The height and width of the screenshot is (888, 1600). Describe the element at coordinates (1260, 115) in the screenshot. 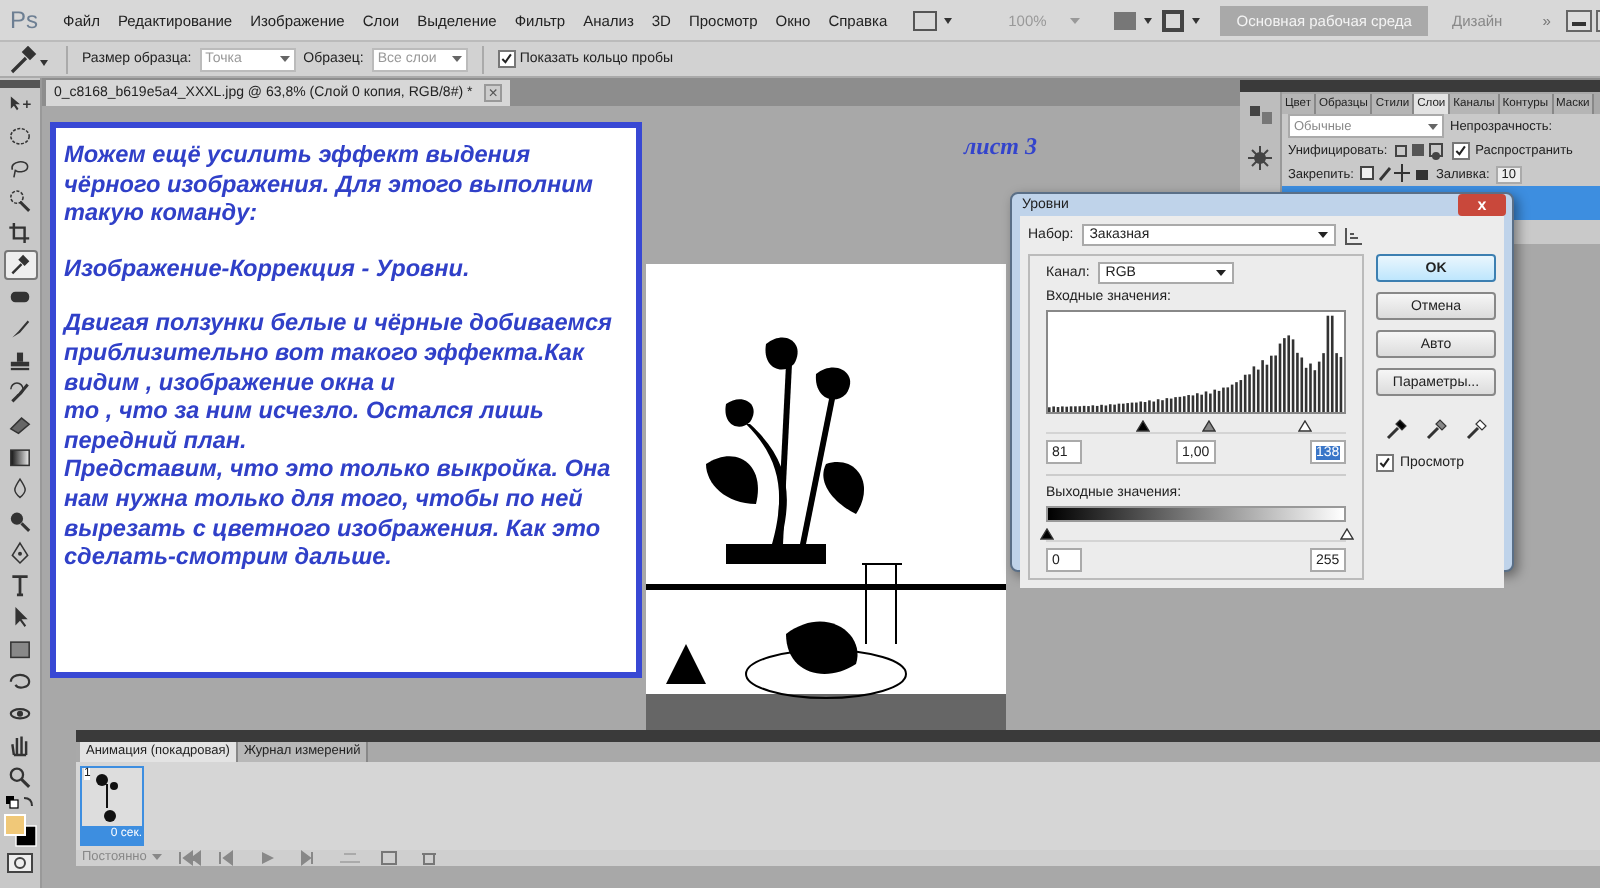

I see `panel-icon` at that location.